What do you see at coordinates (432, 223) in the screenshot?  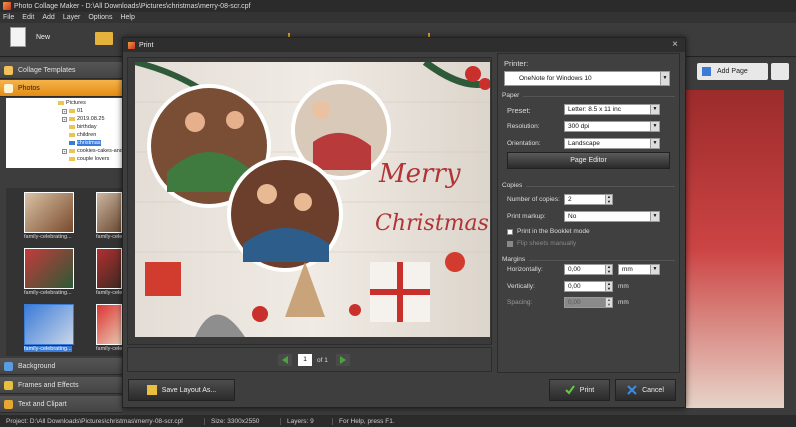 I see `collage-text-christmas: Christmas!` at bounding box center [432, 223].